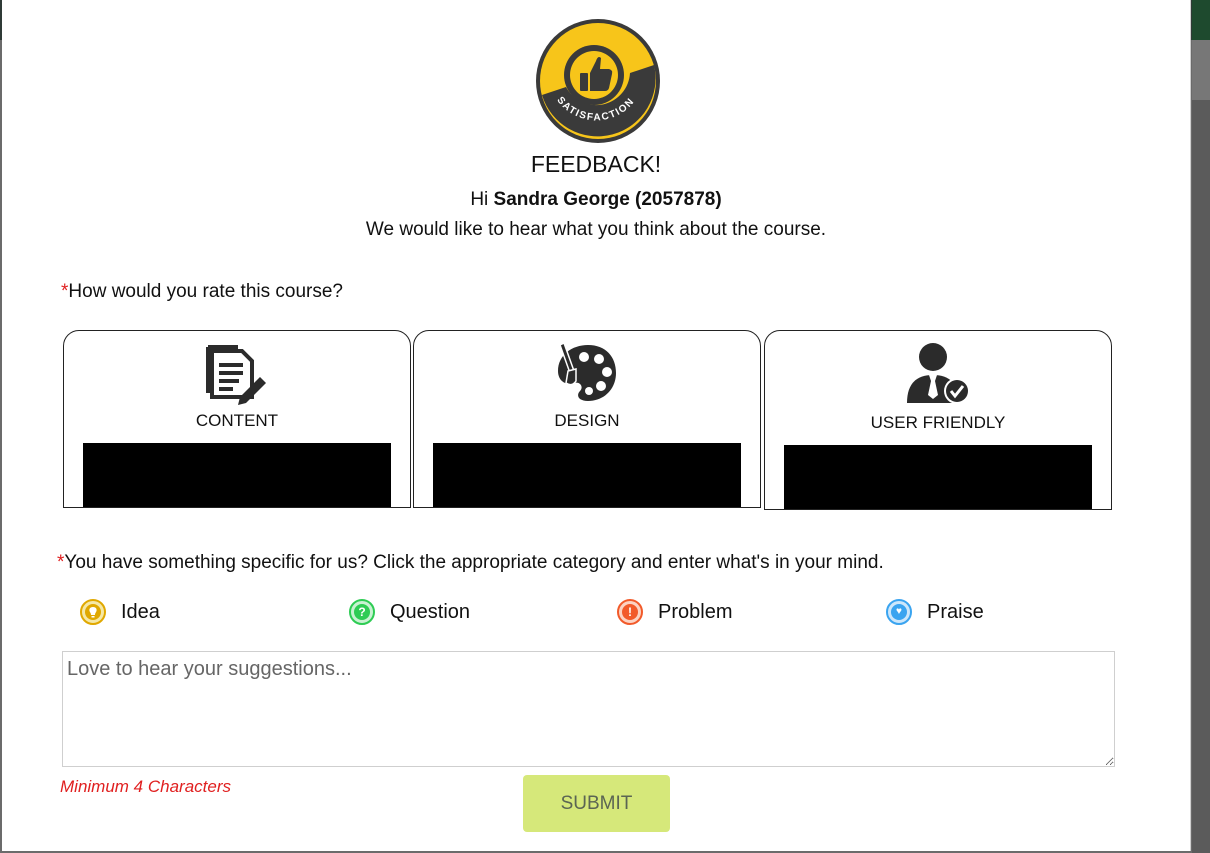  What do you see at coordinates (899, 612) in the screenshot?
I see `heart-icon: ♥` at bounding box center [899, 612].